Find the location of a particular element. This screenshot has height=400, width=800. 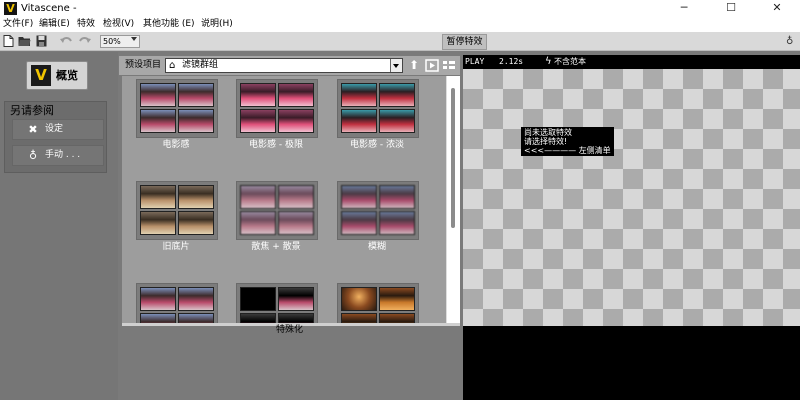

app-logo-icon: V is located at coordinates (10, 8).